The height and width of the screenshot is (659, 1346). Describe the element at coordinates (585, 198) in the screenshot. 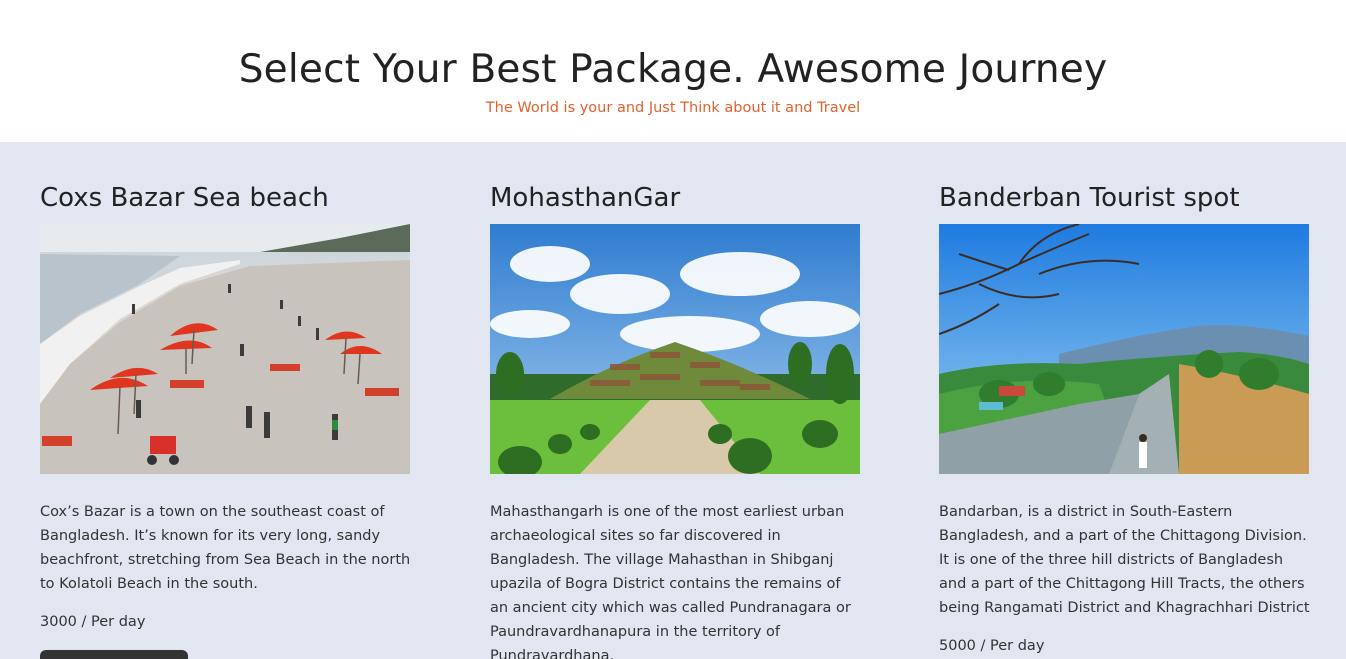

I see `package-title: MohasthanGar` at that location.